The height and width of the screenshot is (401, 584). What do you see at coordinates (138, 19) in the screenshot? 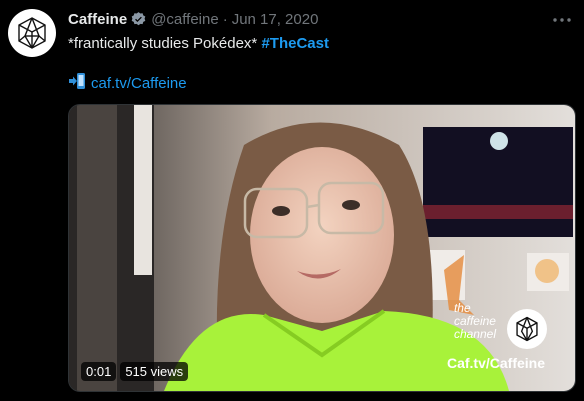
I see `verified-badge-icon` at bounding box center [138, 19].